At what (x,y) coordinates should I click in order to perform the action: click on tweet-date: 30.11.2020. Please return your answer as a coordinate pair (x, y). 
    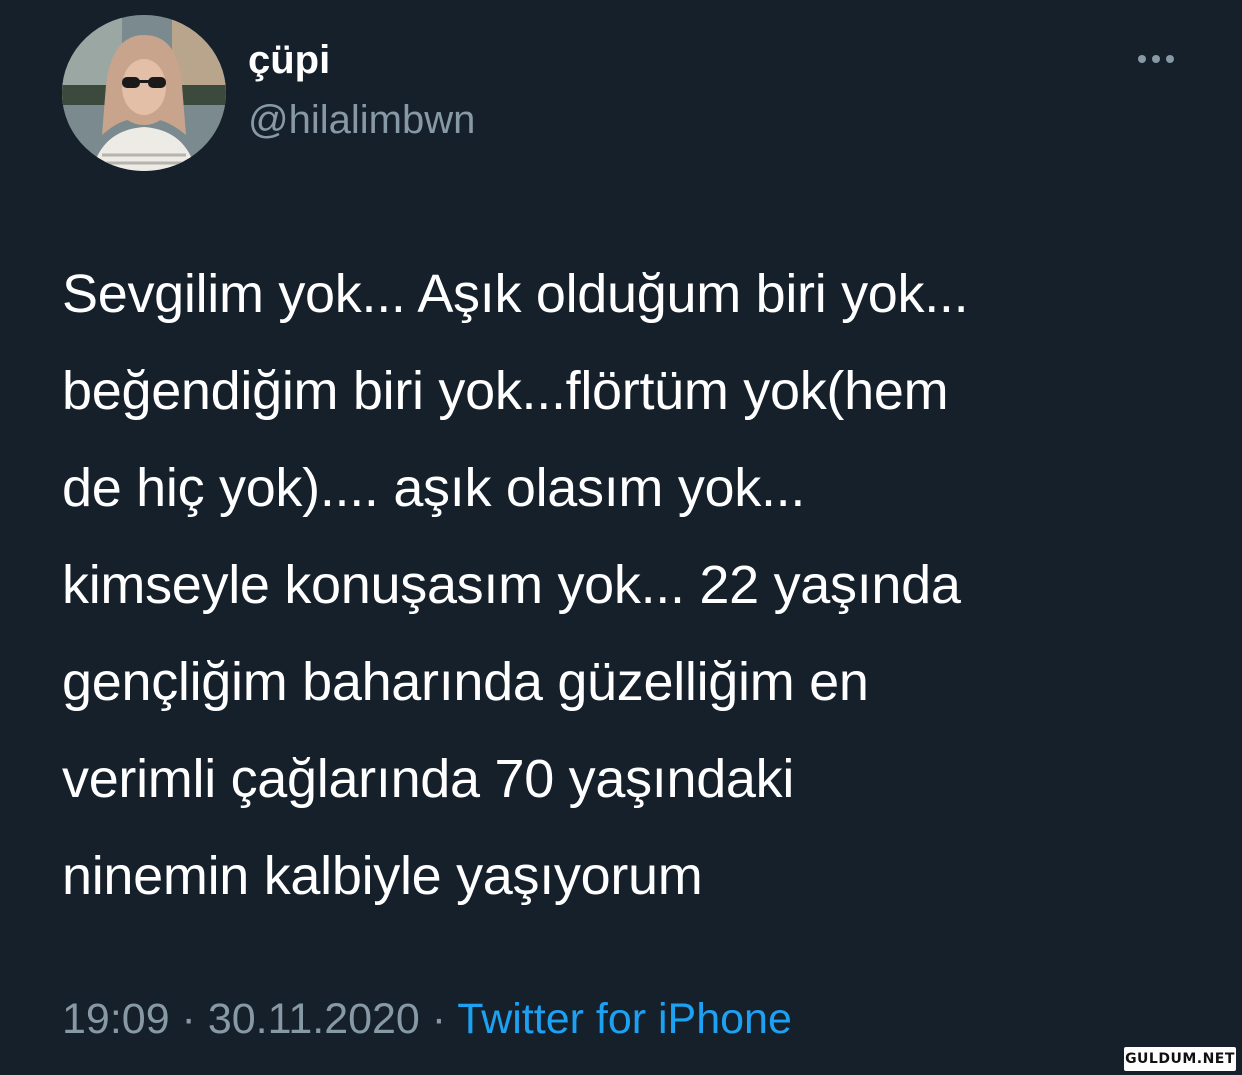
    Looking at the image, I should click on (314, 1019).